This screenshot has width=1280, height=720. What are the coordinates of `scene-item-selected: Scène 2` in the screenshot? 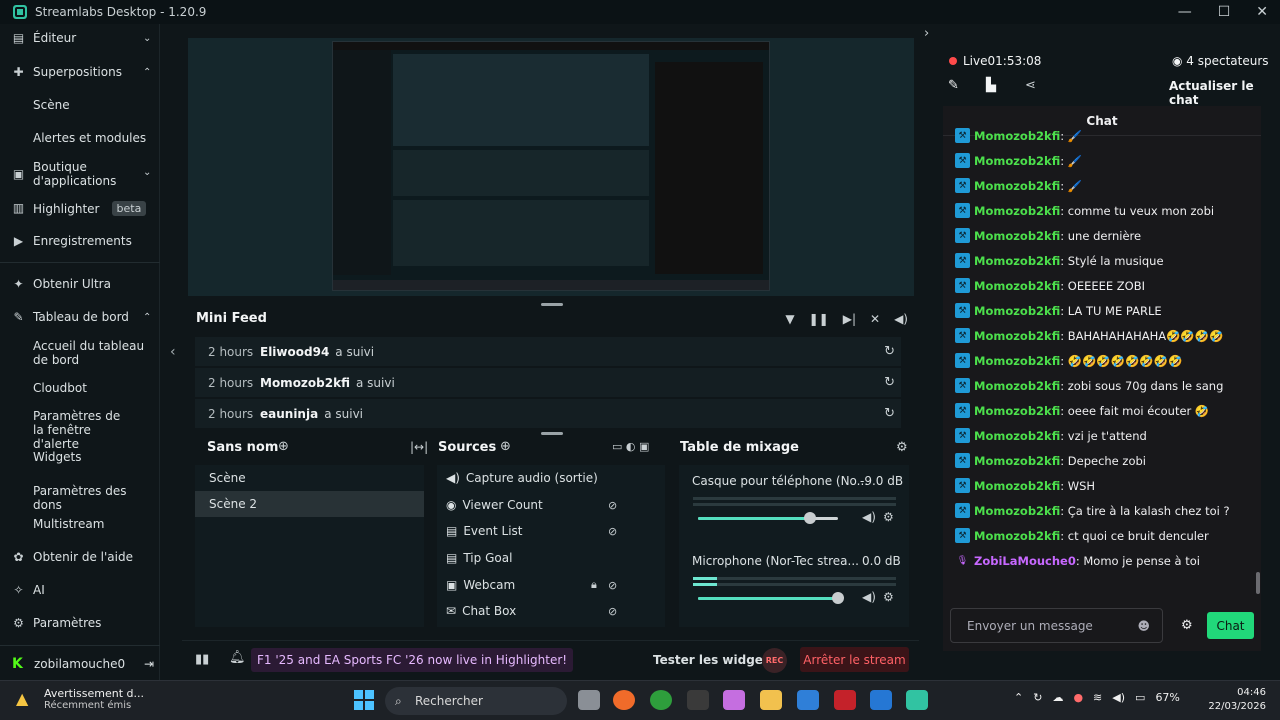 It's located at (309, 504).